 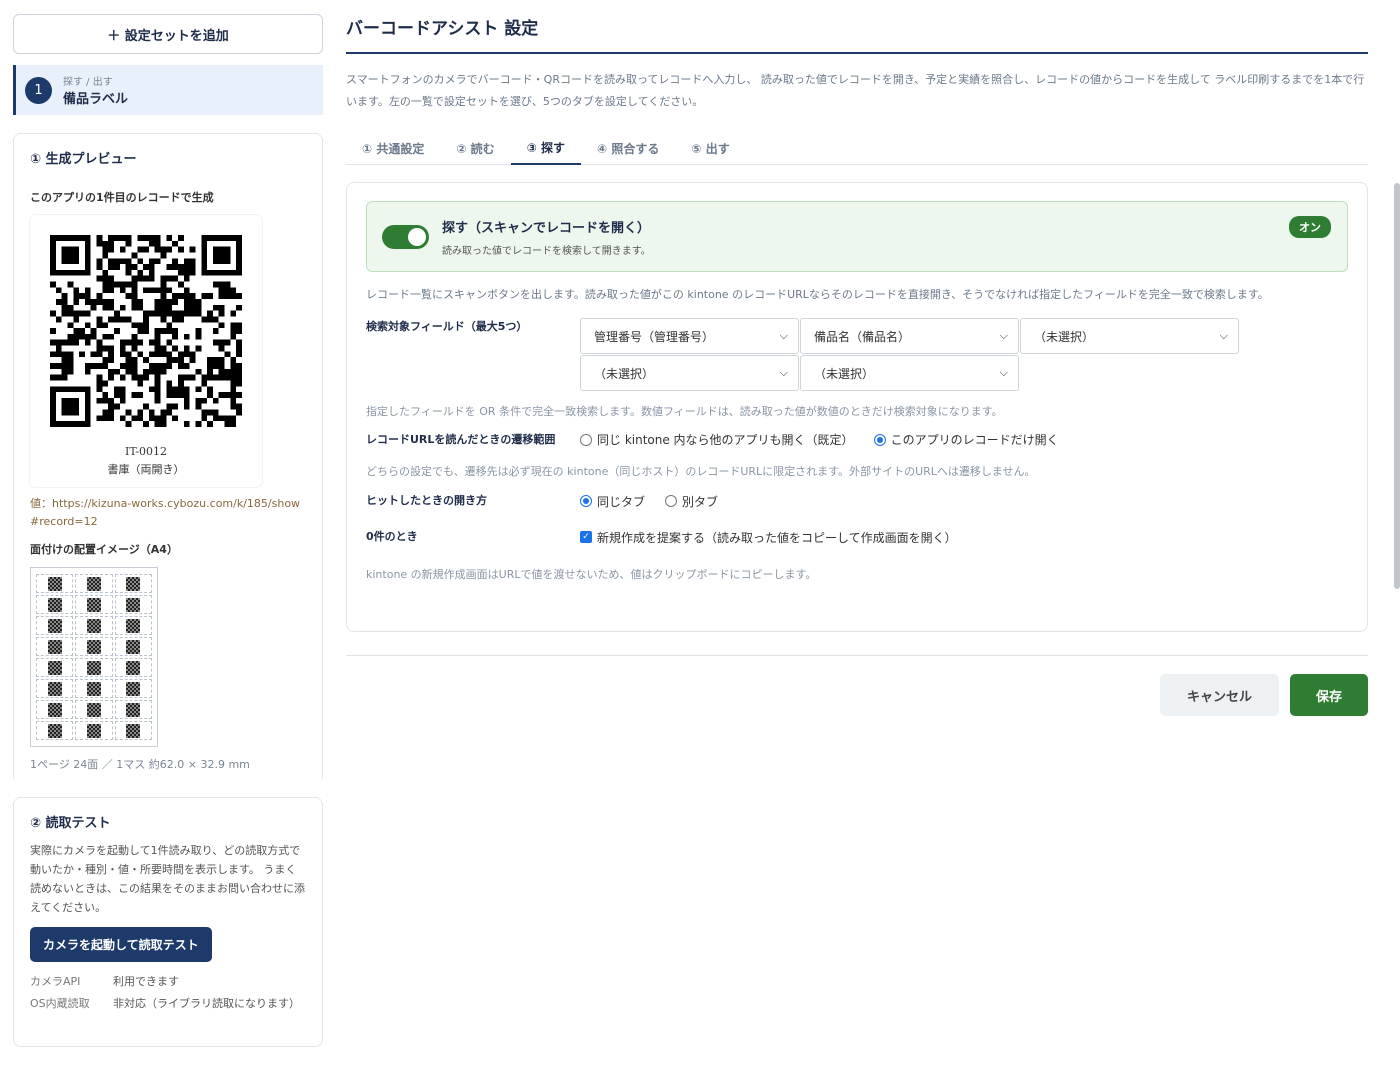 I want to click on radio-label: このアプリのレコードだけ開く, so click(x=974, y=440).